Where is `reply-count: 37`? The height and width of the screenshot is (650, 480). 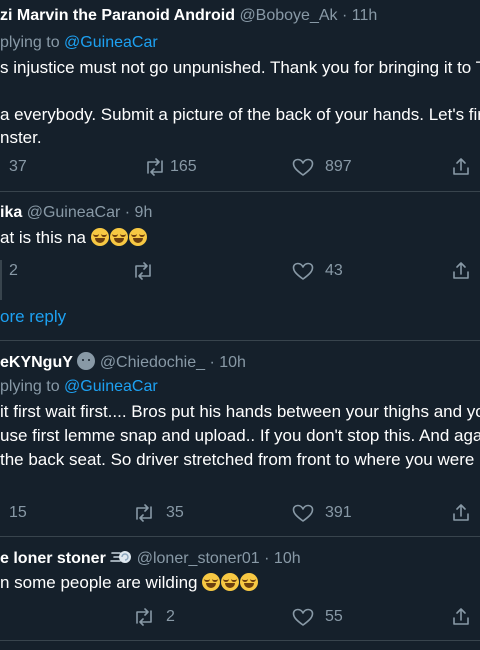 reply-count: 37 is located at coordinates (18, 167).